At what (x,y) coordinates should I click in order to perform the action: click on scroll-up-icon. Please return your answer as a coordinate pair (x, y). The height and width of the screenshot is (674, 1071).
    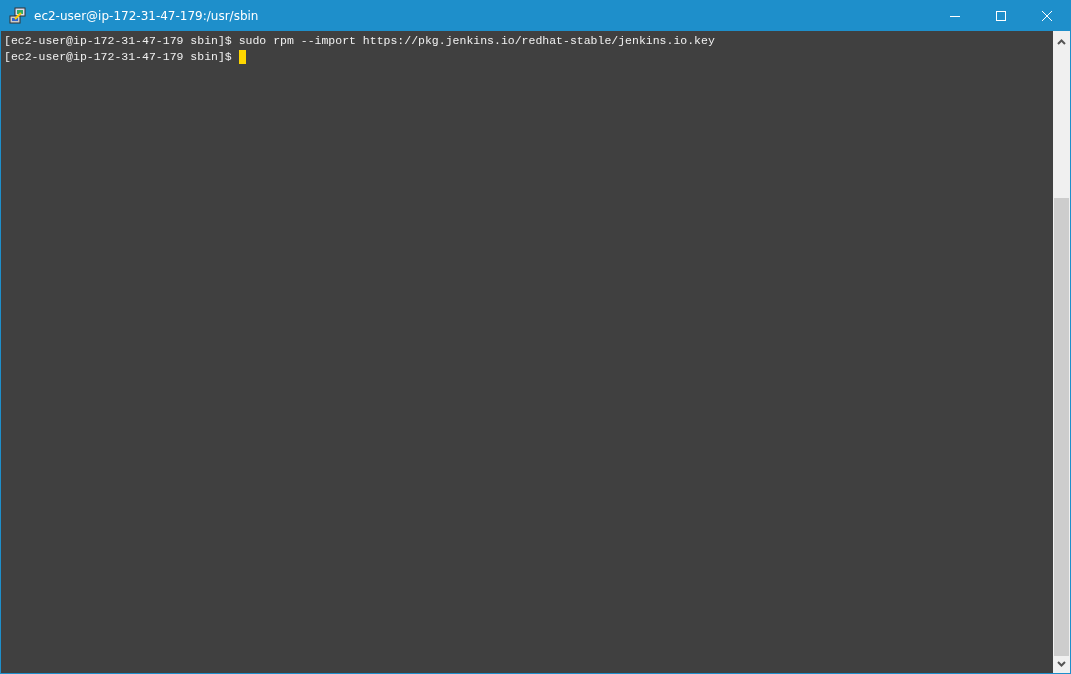
    Looking at the image, I should click on (1061, 42).